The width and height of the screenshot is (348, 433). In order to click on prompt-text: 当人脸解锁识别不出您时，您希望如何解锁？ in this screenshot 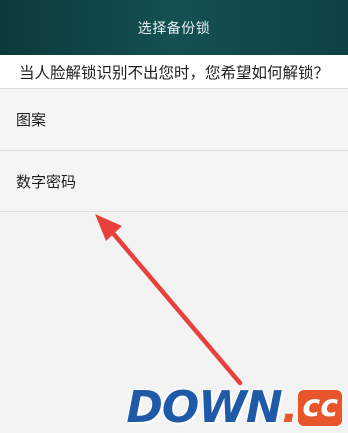, I will do `click(173, 72)`.